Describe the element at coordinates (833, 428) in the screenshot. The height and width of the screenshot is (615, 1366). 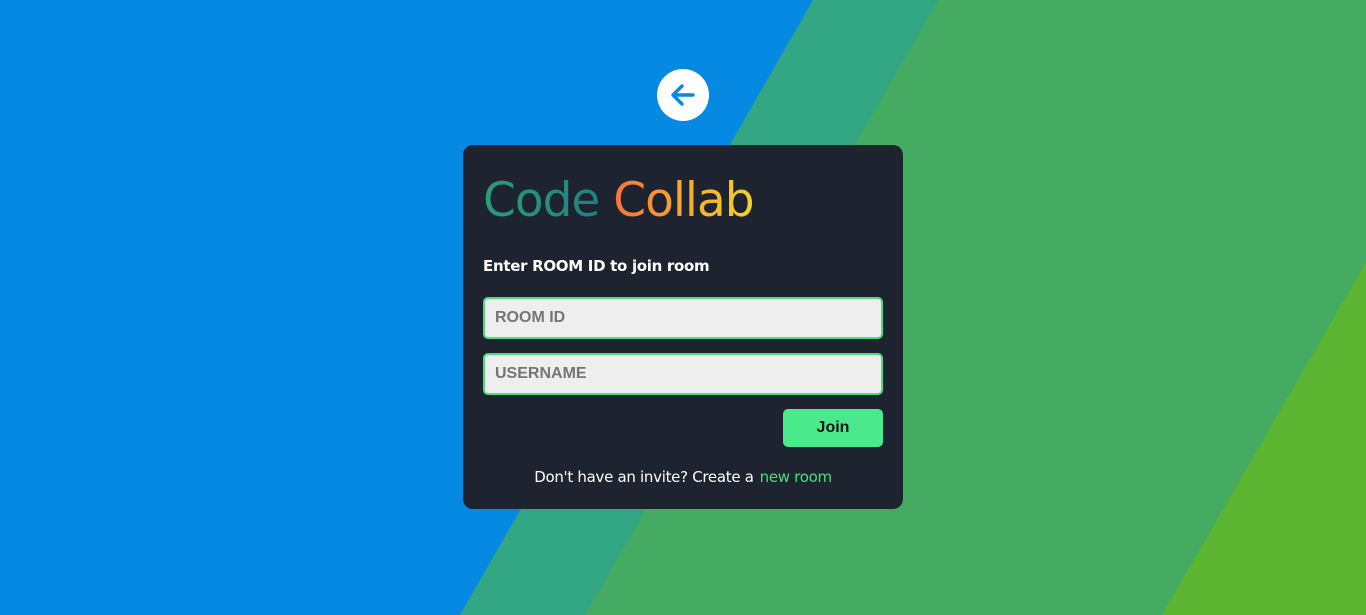
I see `join-button: Join` at that location.